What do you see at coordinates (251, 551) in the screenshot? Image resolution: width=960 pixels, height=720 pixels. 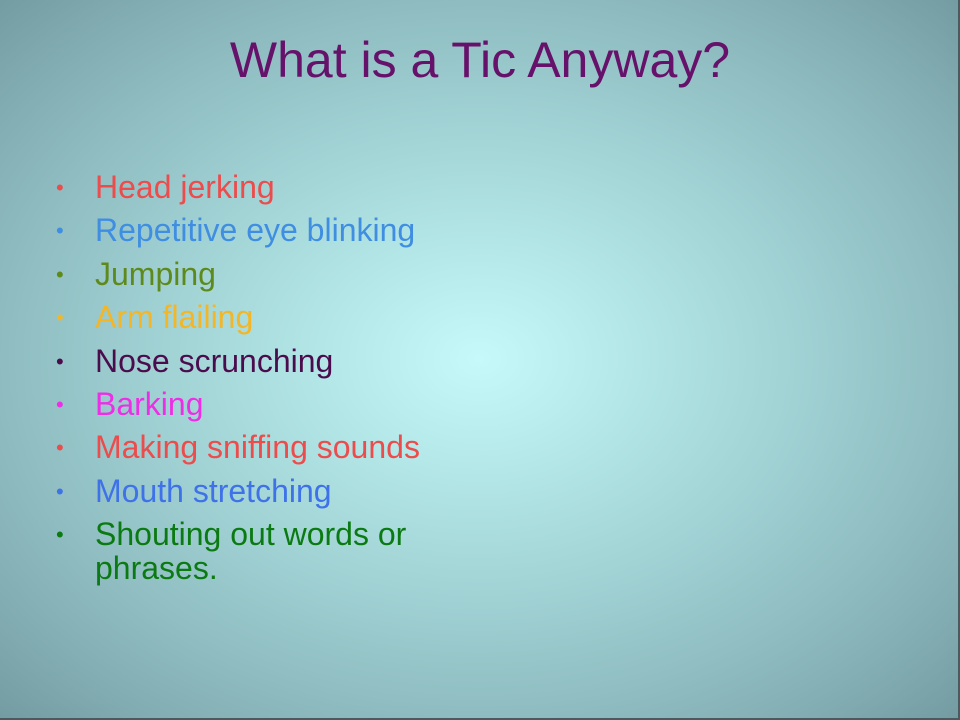 I see `list-item-text: Shouting out words or phrases.` at bounding box center [251, 551].